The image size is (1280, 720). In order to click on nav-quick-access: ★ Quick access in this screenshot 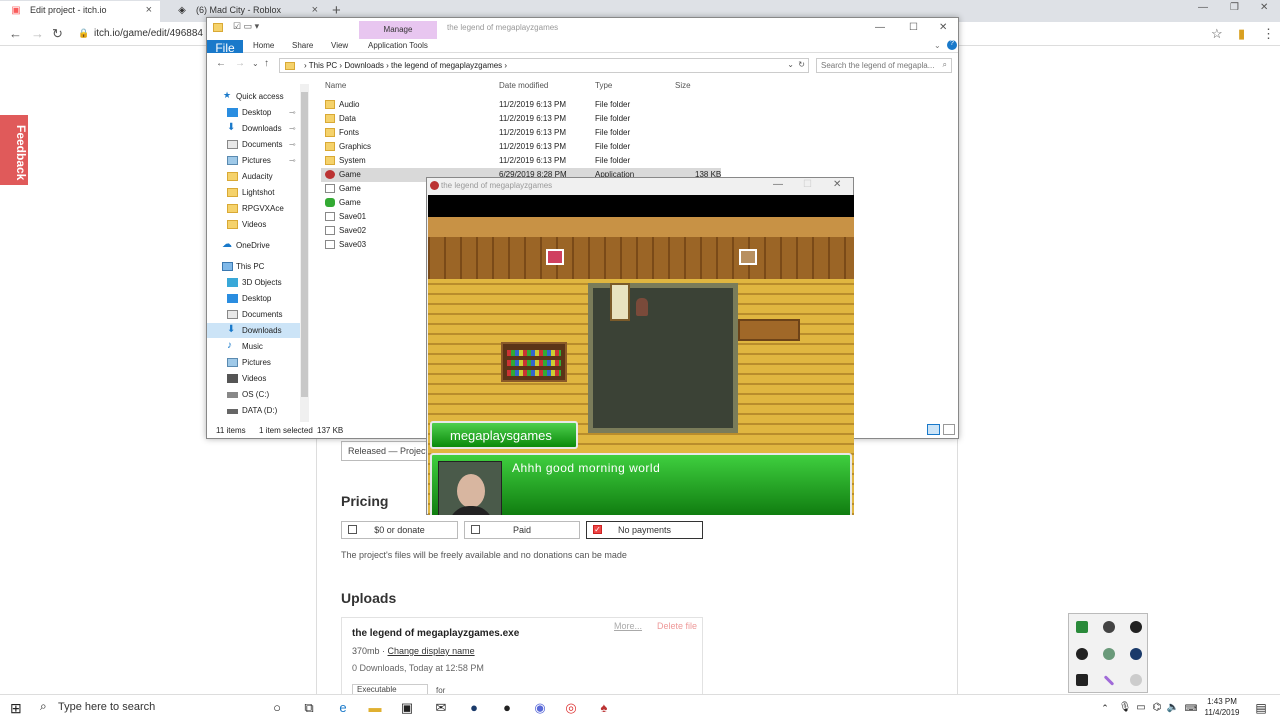, I will do `click(257, 96)`.